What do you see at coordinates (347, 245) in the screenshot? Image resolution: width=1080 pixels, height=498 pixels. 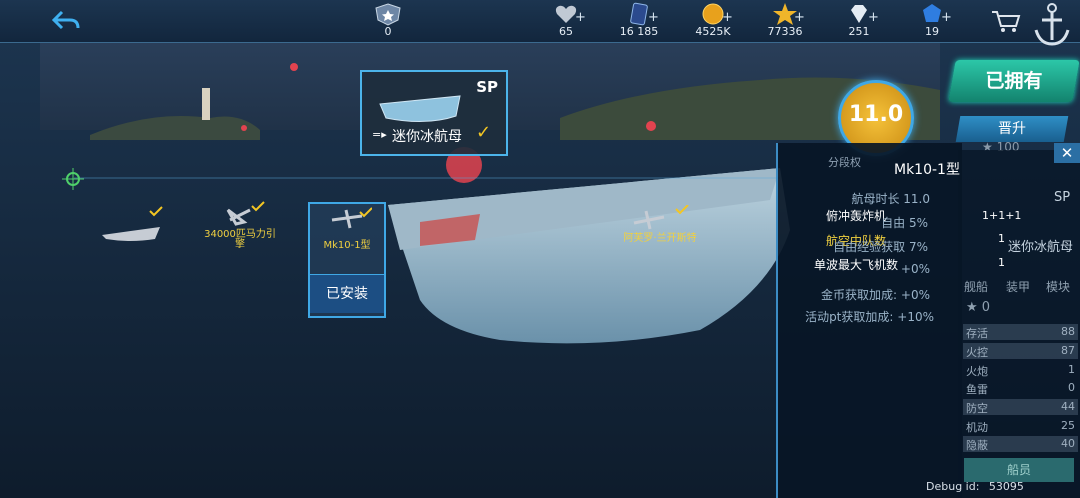 I see `aircraft-label-2: Mk10-1型` at bounding box center [347, 245].